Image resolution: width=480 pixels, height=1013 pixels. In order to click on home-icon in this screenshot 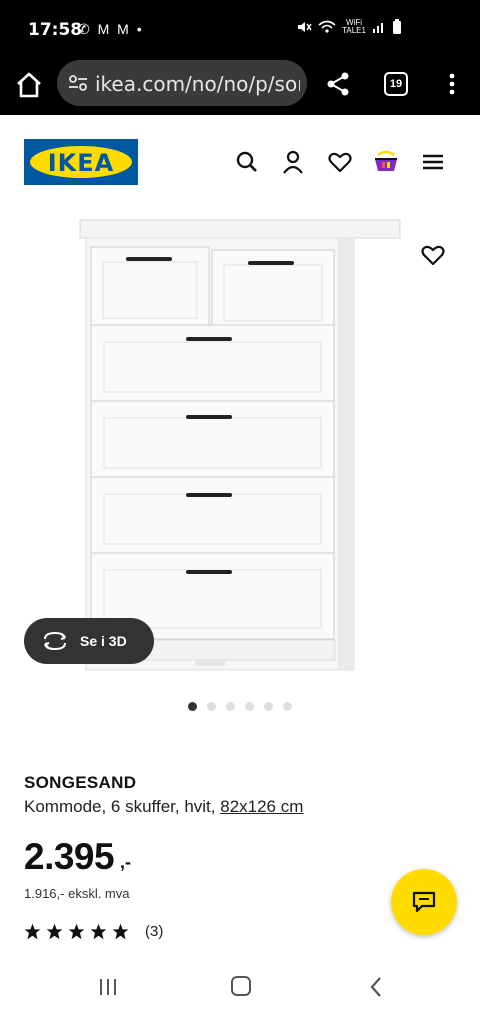, I will do `click(29, 85)`.